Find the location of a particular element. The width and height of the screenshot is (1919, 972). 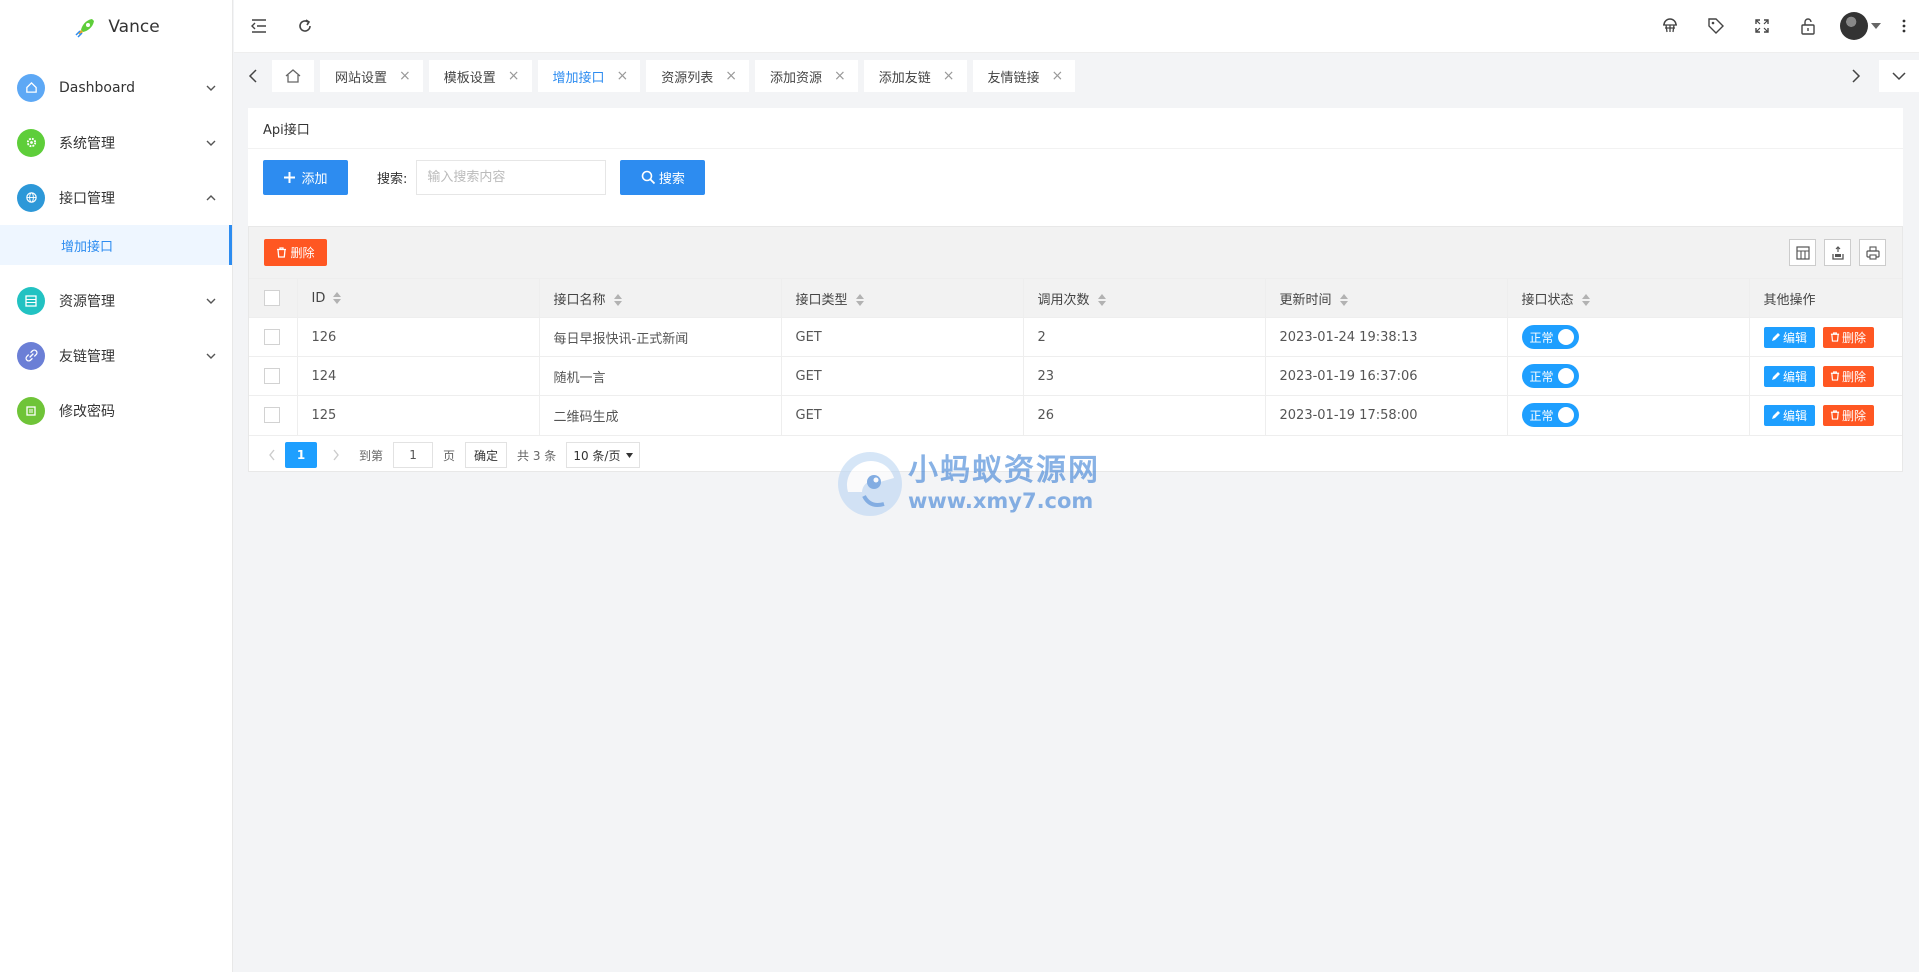

tab-template-settings: 模板设置 × is located at coordinates (480, 76).